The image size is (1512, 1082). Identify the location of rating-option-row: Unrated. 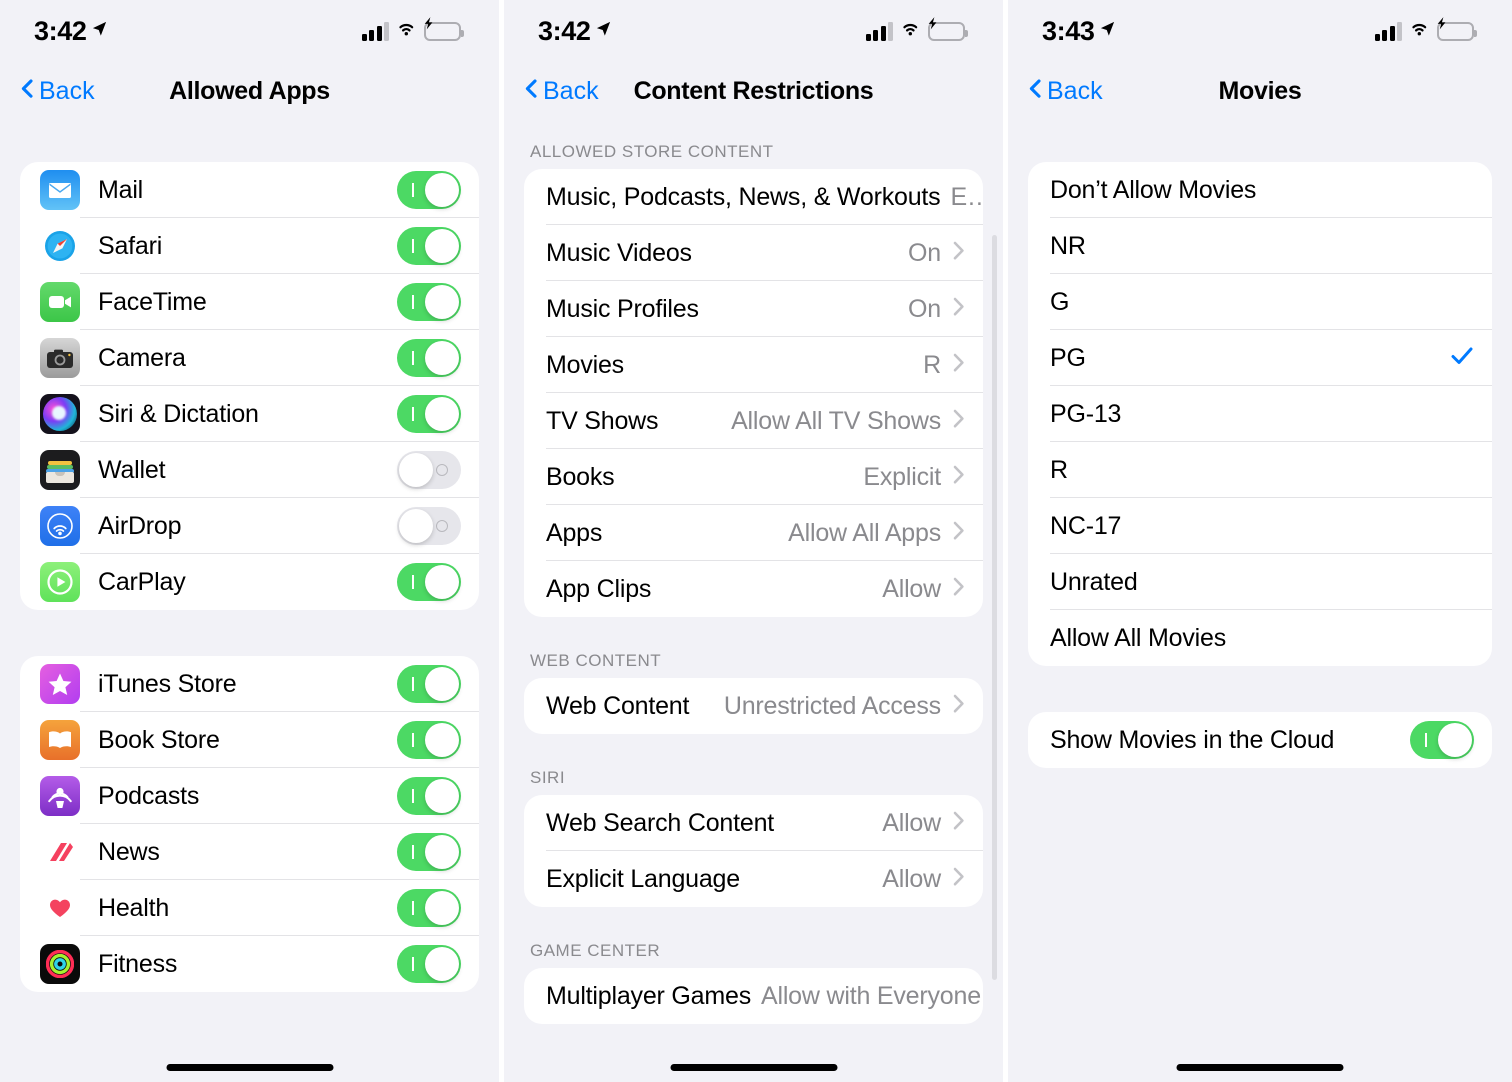
(1260, 582).